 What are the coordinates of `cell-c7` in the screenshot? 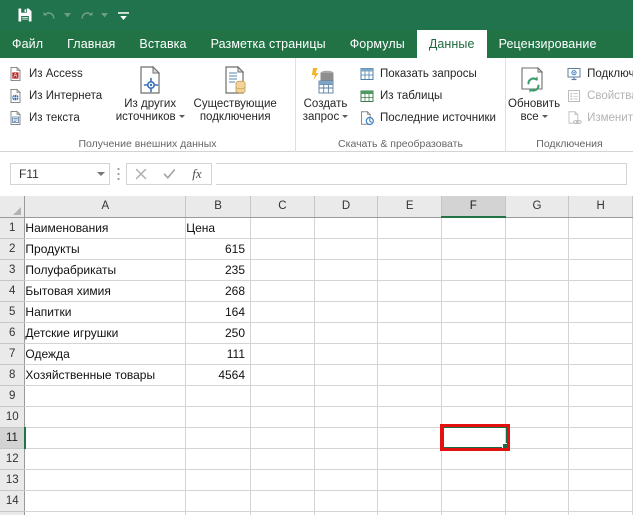 It's located at (282, 354).